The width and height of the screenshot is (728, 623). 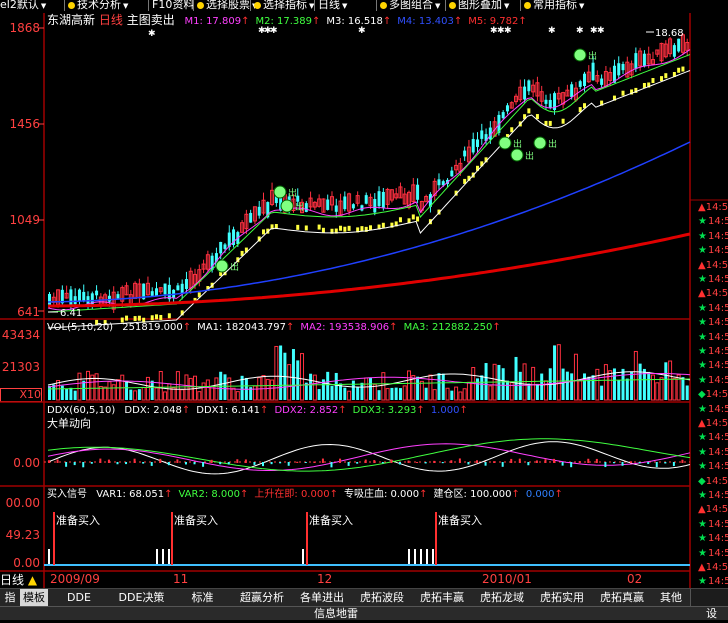 I want to click on tab-1: 模板, so click(x=34, y=597).